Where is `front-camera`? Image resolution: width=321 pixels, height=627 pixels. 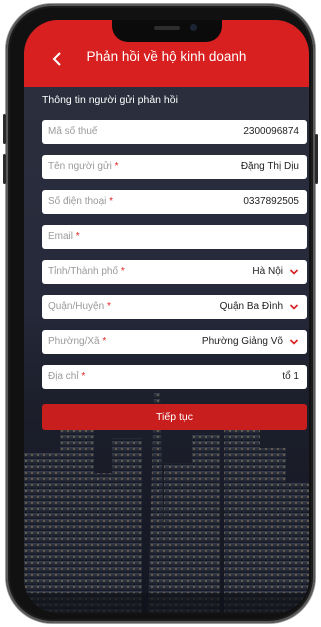
front-camera is located at coordinates (193, 27).